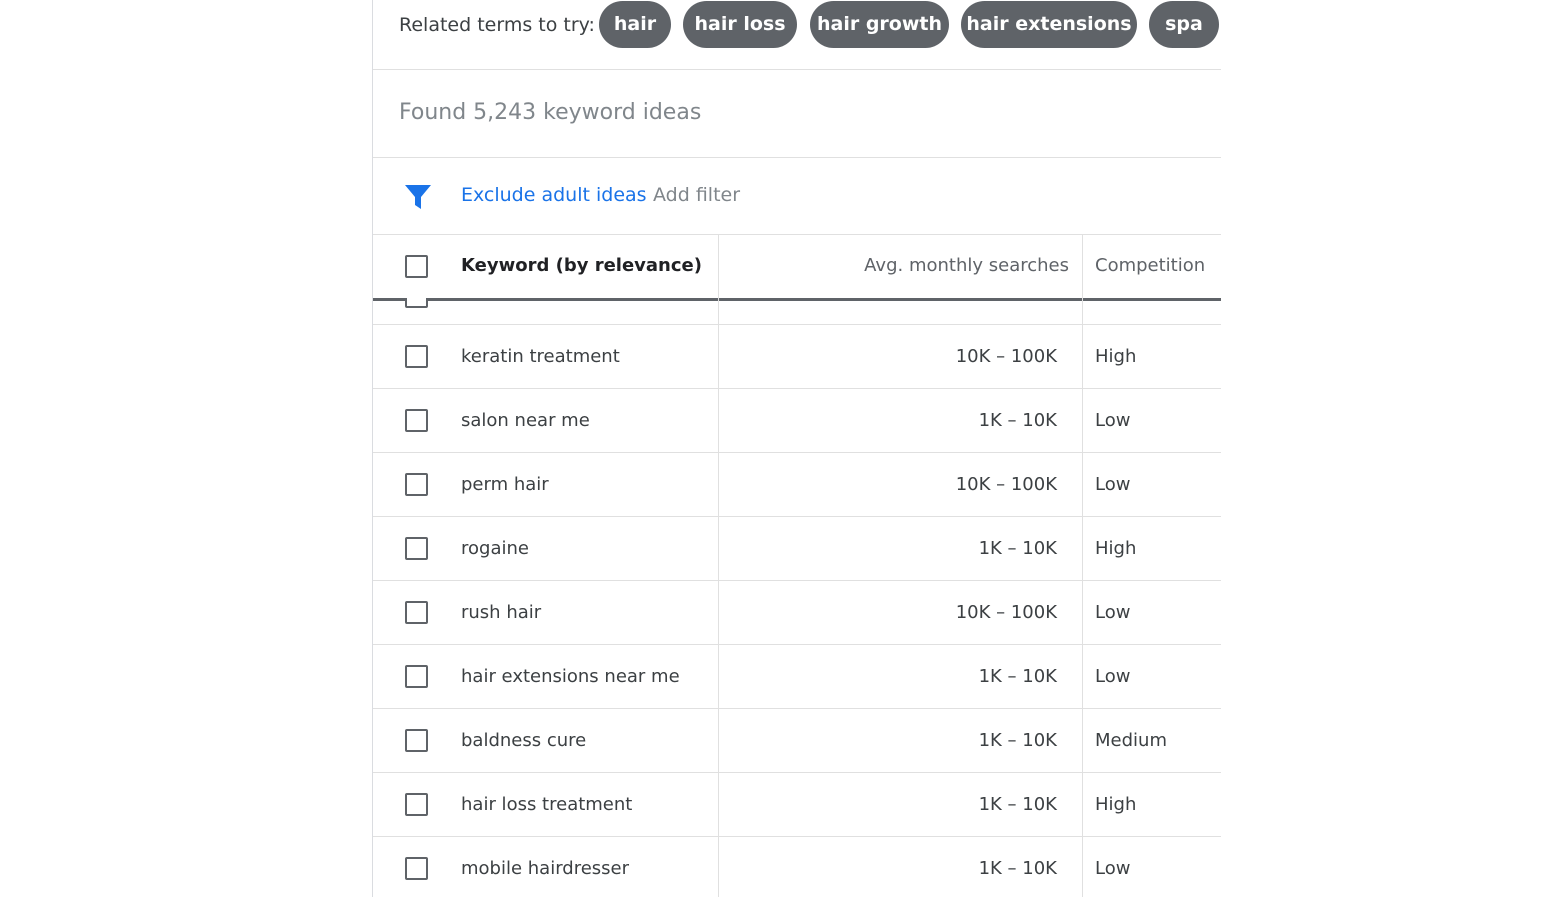 This screenshot has height=897, width=1567. Describe the element at coordinates (497, 25) in the screenshot. I see `related-terms-label: Related terms to try:` at that location.